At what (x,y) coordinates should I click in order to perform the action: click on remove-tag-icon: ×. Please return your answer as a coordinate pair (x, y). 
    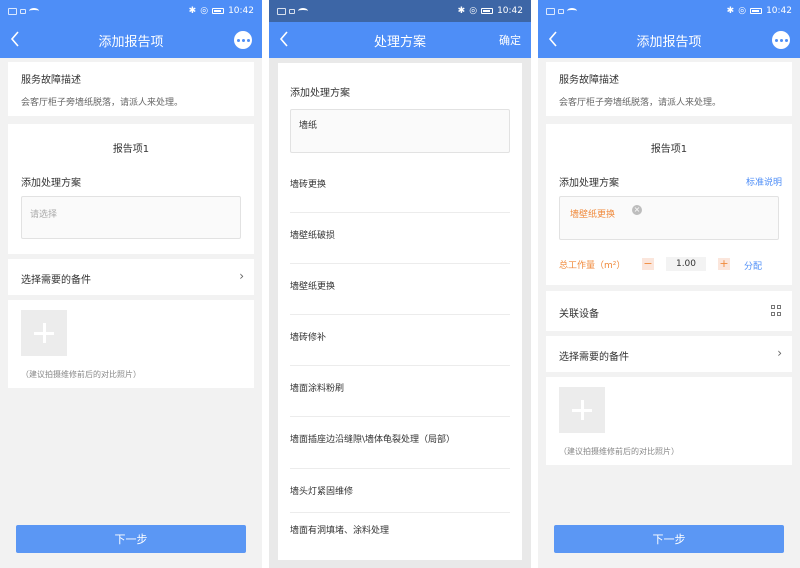
    Looking at the image, I should click on (637, 210).